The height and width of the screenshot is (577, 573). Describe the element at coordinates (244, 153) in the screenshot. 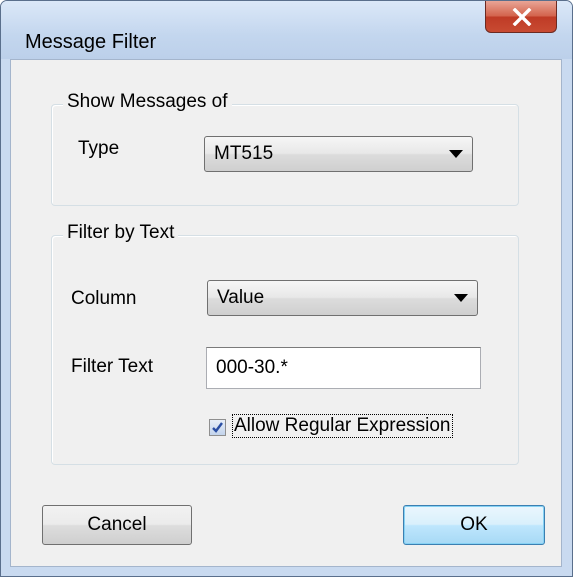

I see `type-dropdown-value: MT515` at that location.